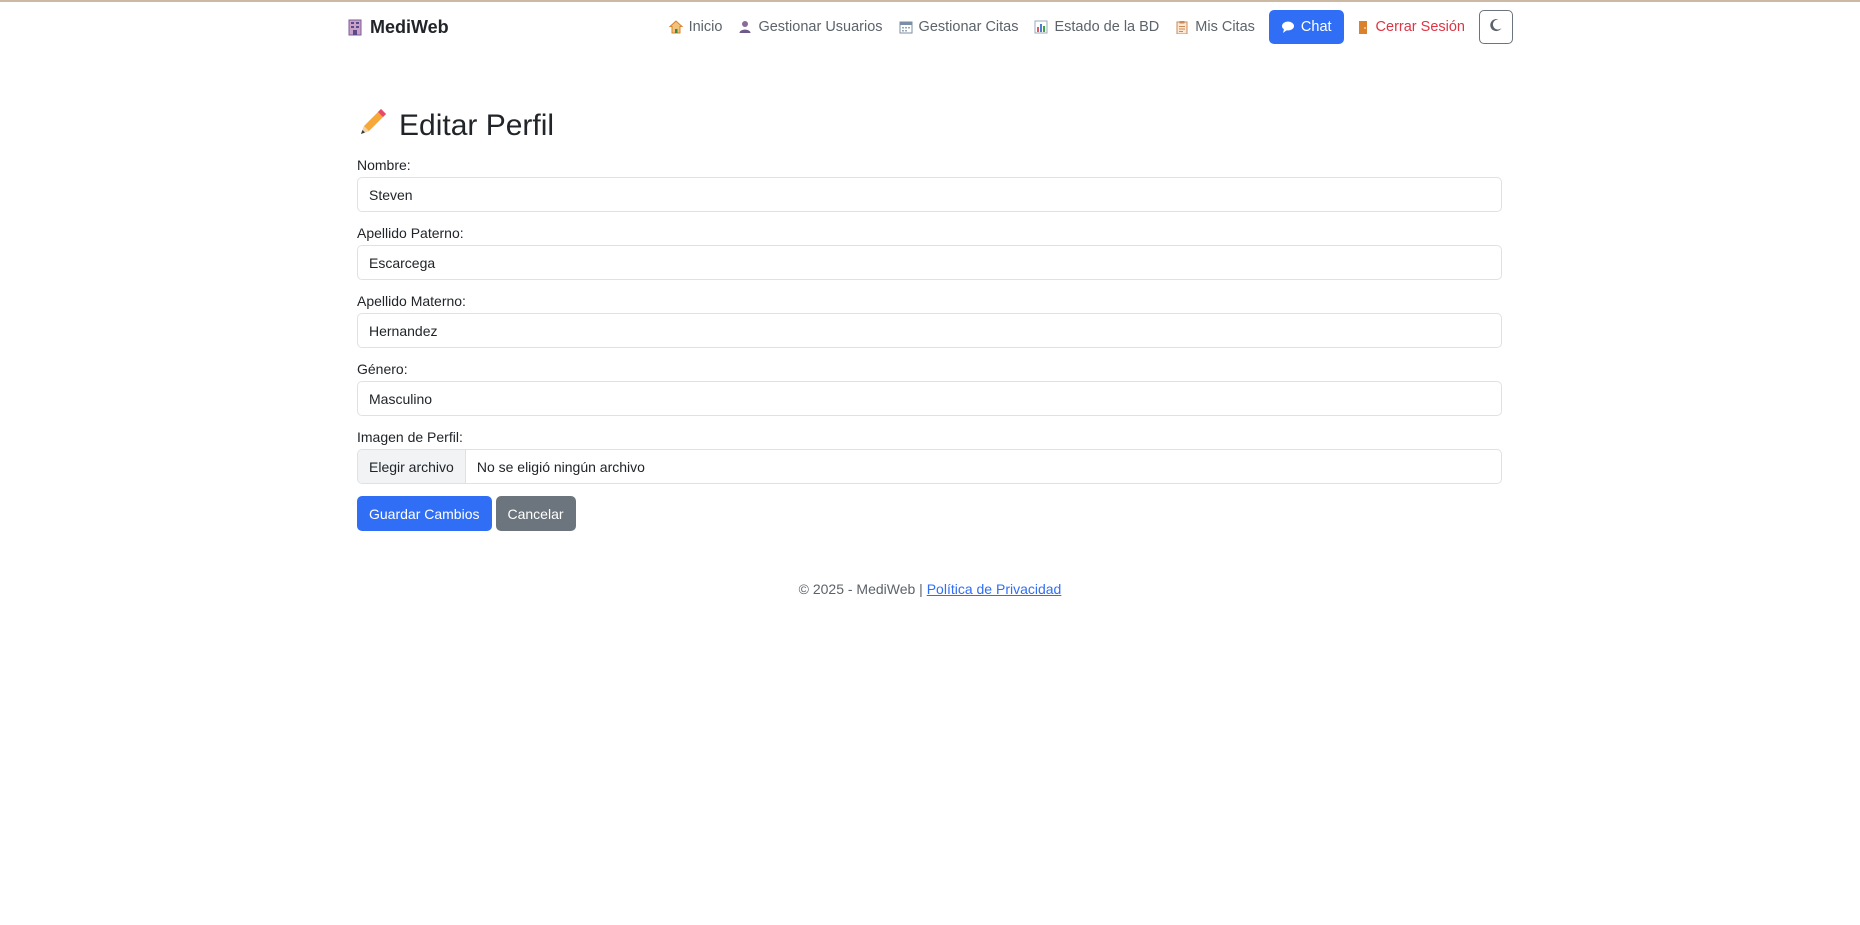 Image resolution: width=1860 pixels, height=925 pixels. Describe the element at coordinates (384, 165) in the screenshot. I see `nombre-label: Nombre:` at that location.